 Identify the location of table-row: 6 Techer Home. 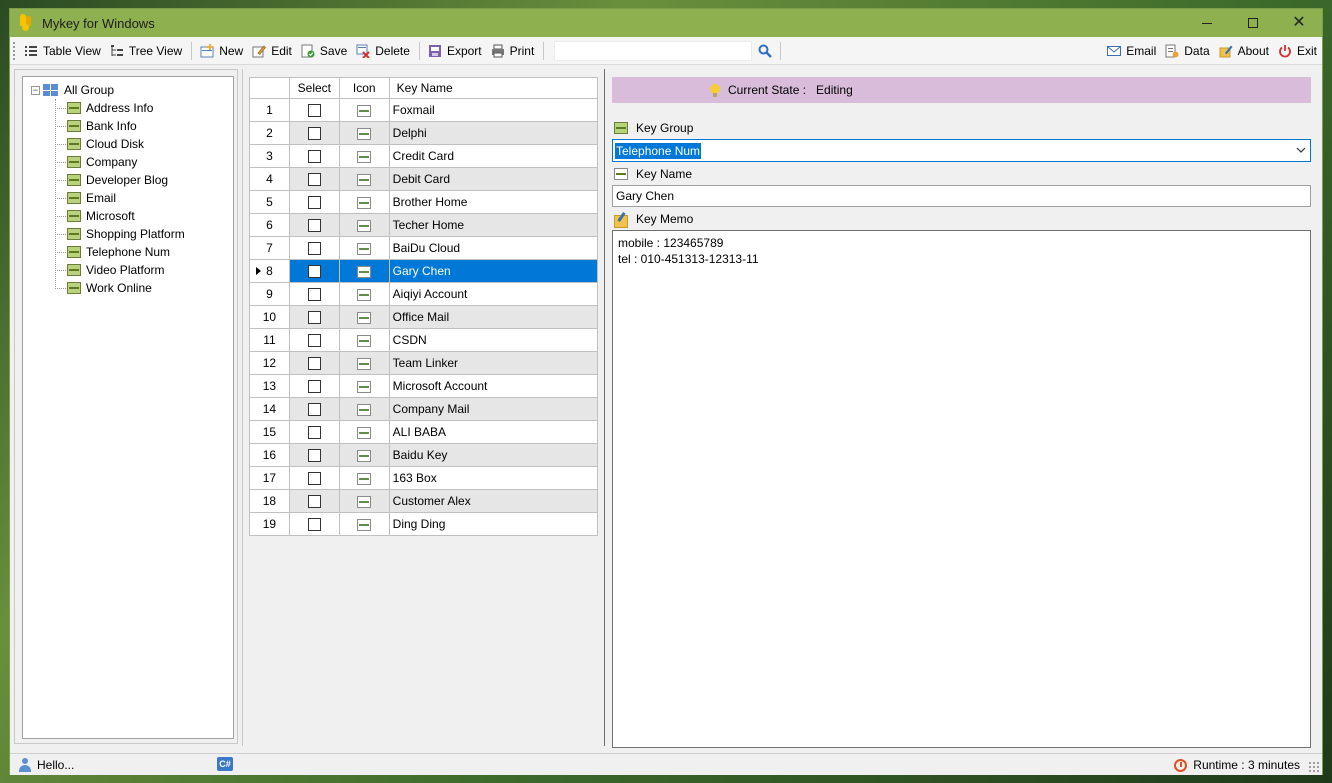
(424, 225).